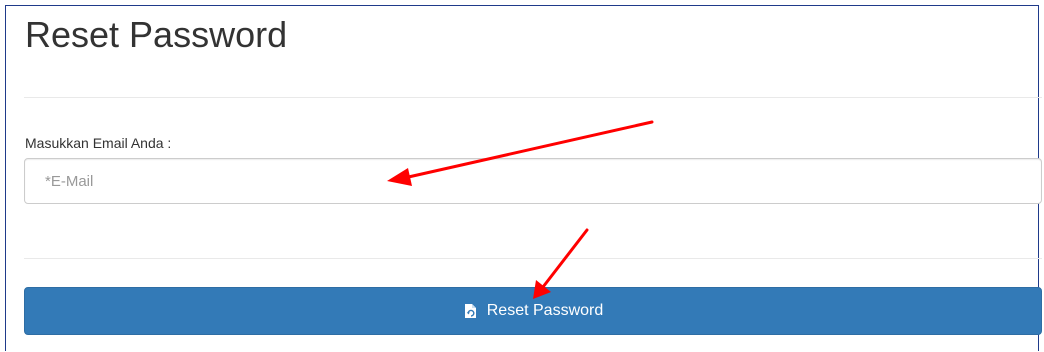 This screenshot has width=1044, height=352. I want to click on email-field, so click(533, 181).